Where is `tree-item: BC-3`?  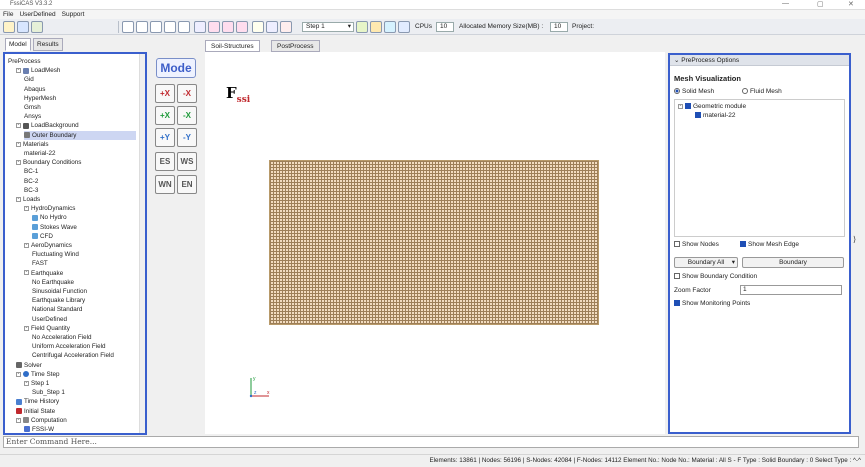
tree-item: BC-3 is located at coordinates (31, 190).